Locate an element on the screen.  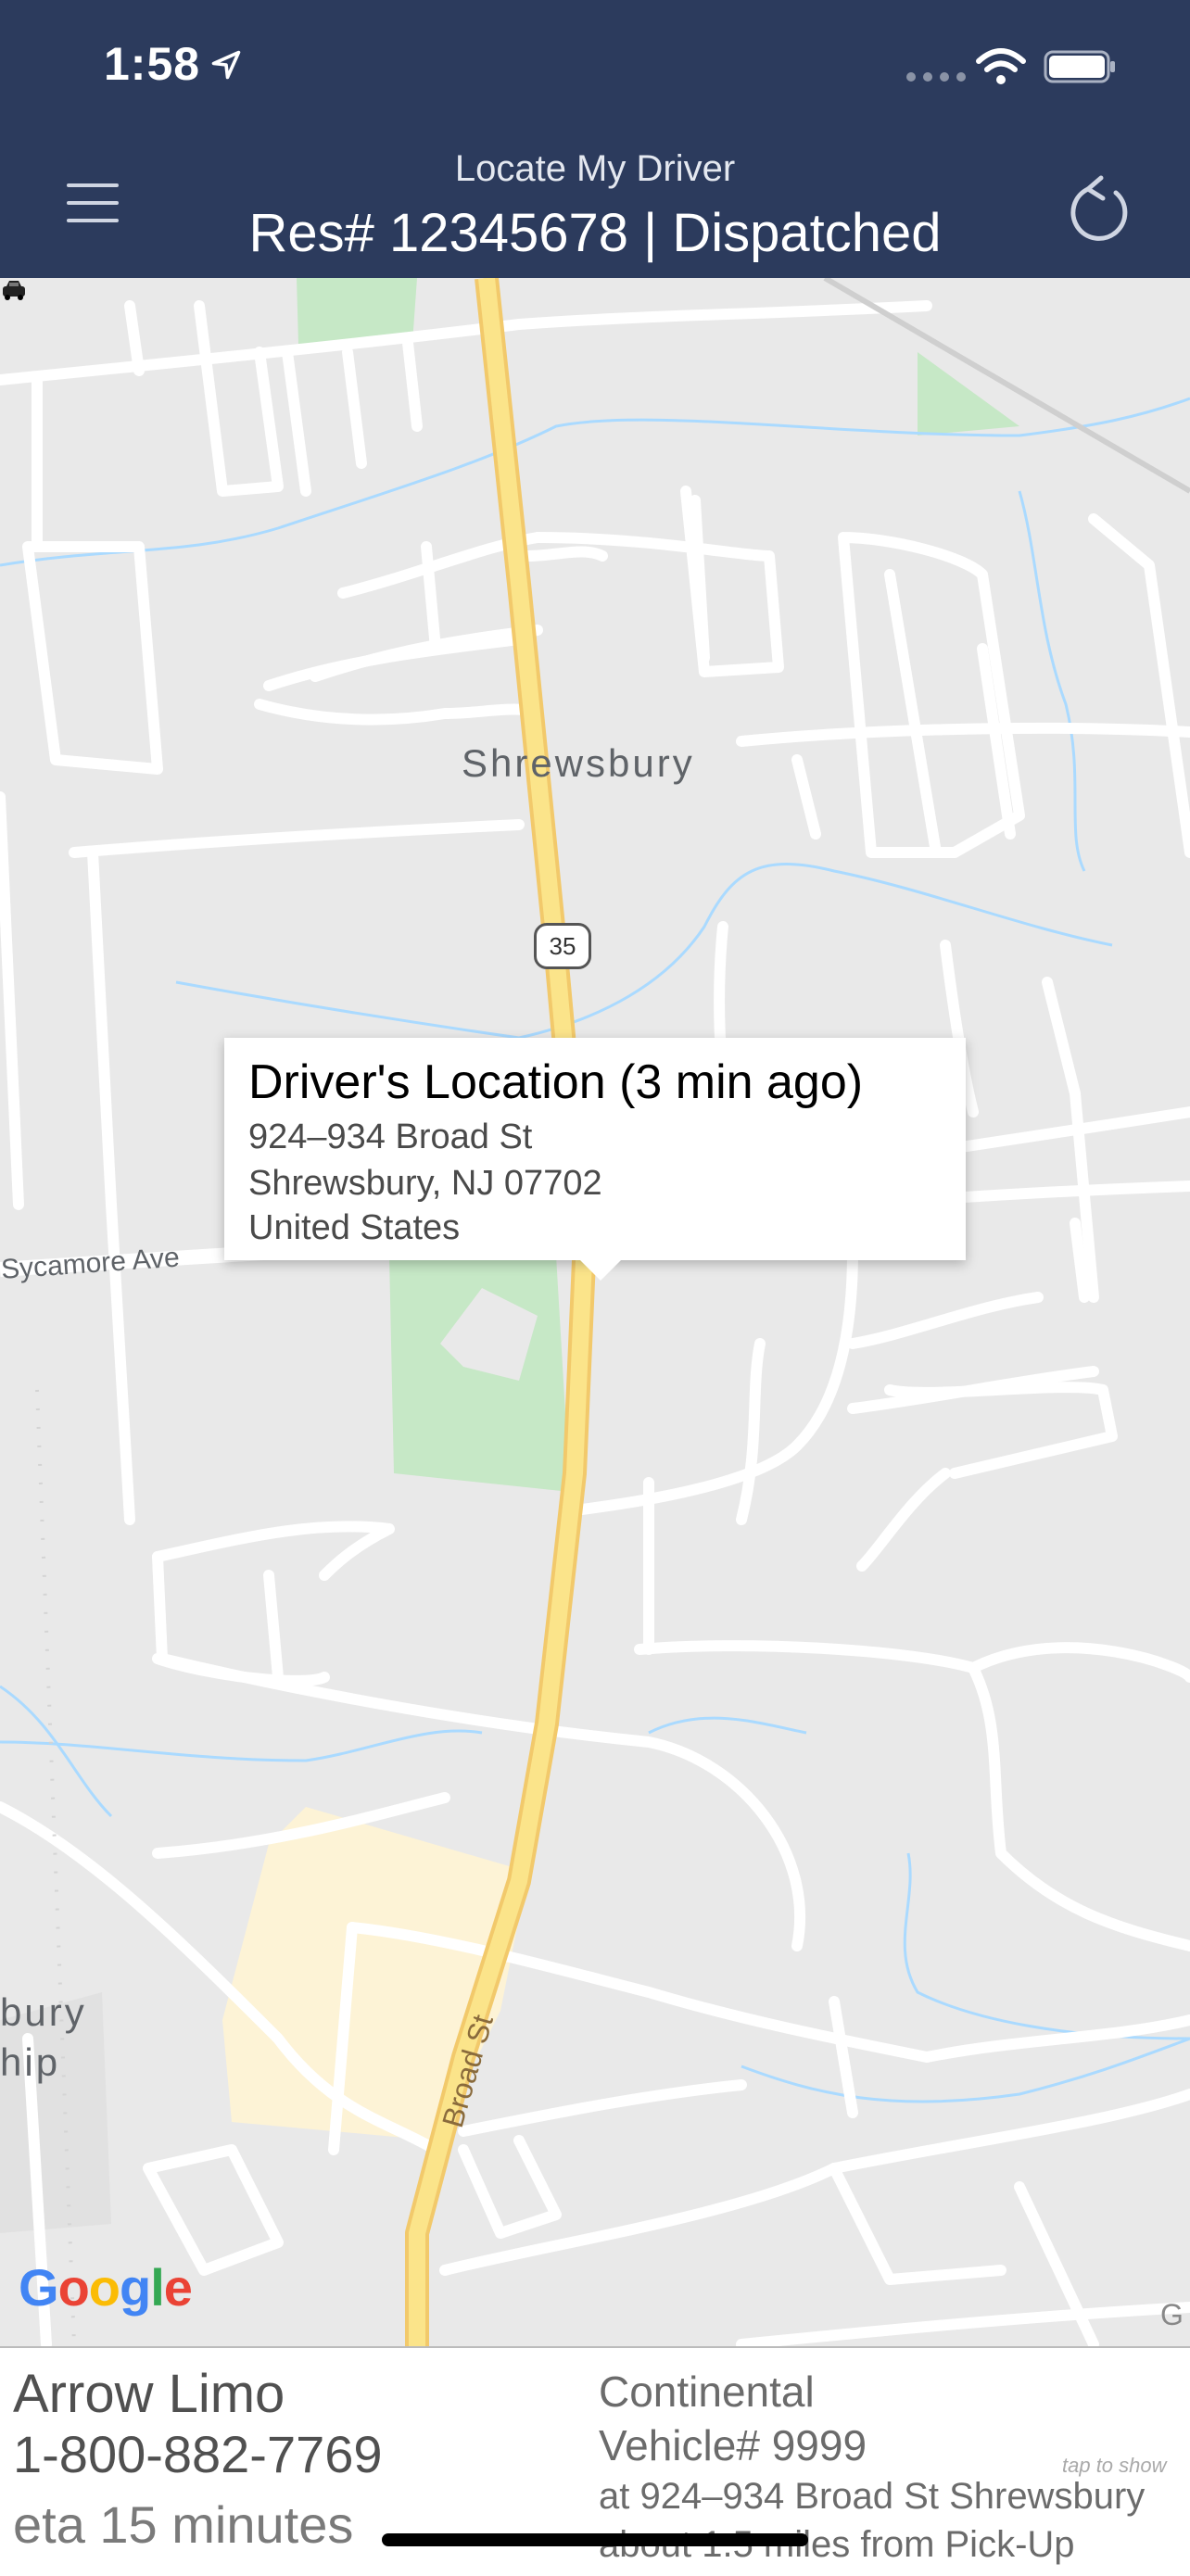
map-label-partial: hip is located at coordinates (31, 2062).